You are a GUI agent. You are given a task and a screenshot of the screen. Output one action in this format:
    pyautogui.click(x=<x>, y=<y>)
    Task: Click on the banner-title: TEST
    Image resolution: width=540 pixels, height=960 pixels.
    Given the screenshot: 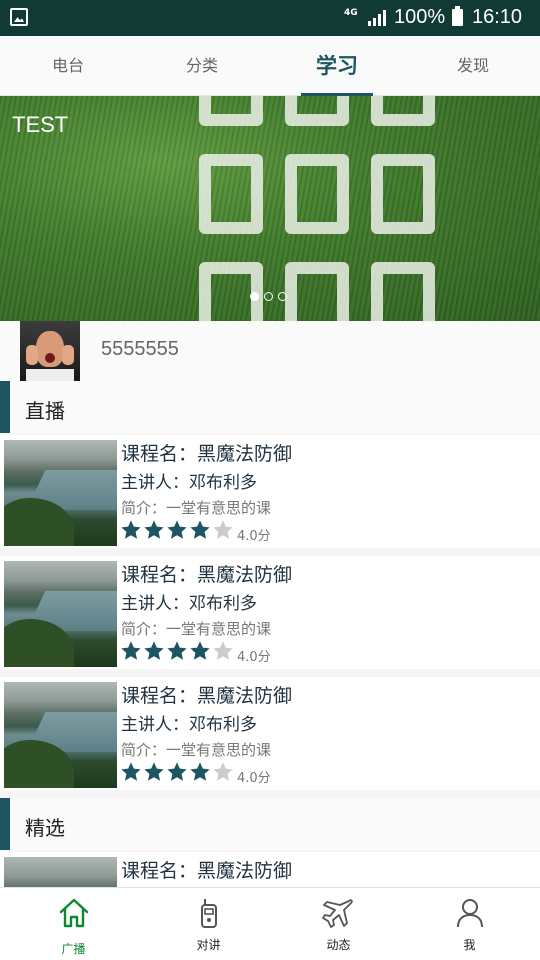 What is the action you would take?
    pyautogui.click(x=40, y=124)
    